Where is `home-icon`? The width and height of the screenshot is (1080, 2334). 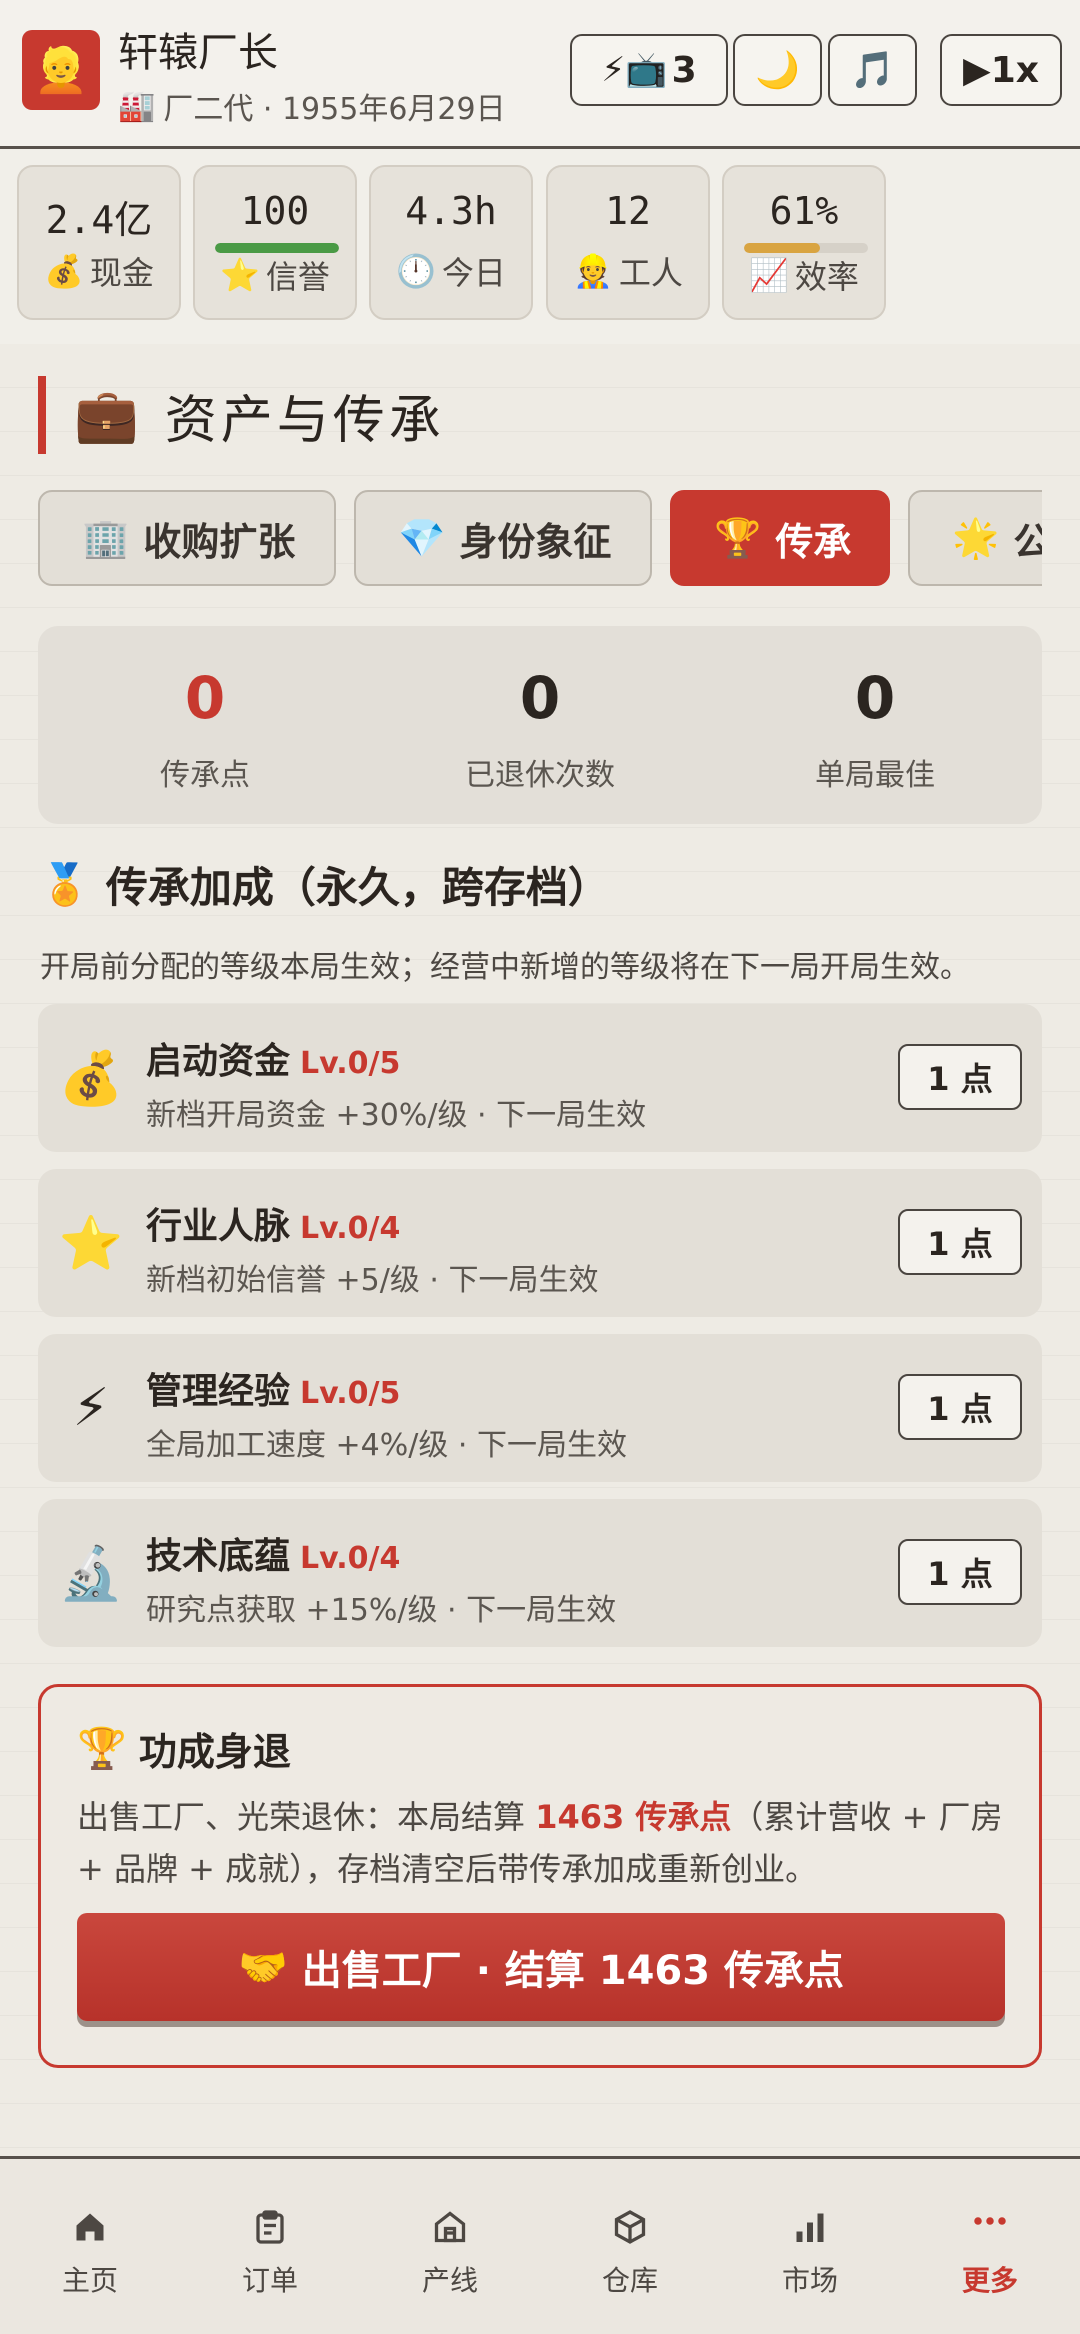 home-icon is located at coordinates (90, 2229).